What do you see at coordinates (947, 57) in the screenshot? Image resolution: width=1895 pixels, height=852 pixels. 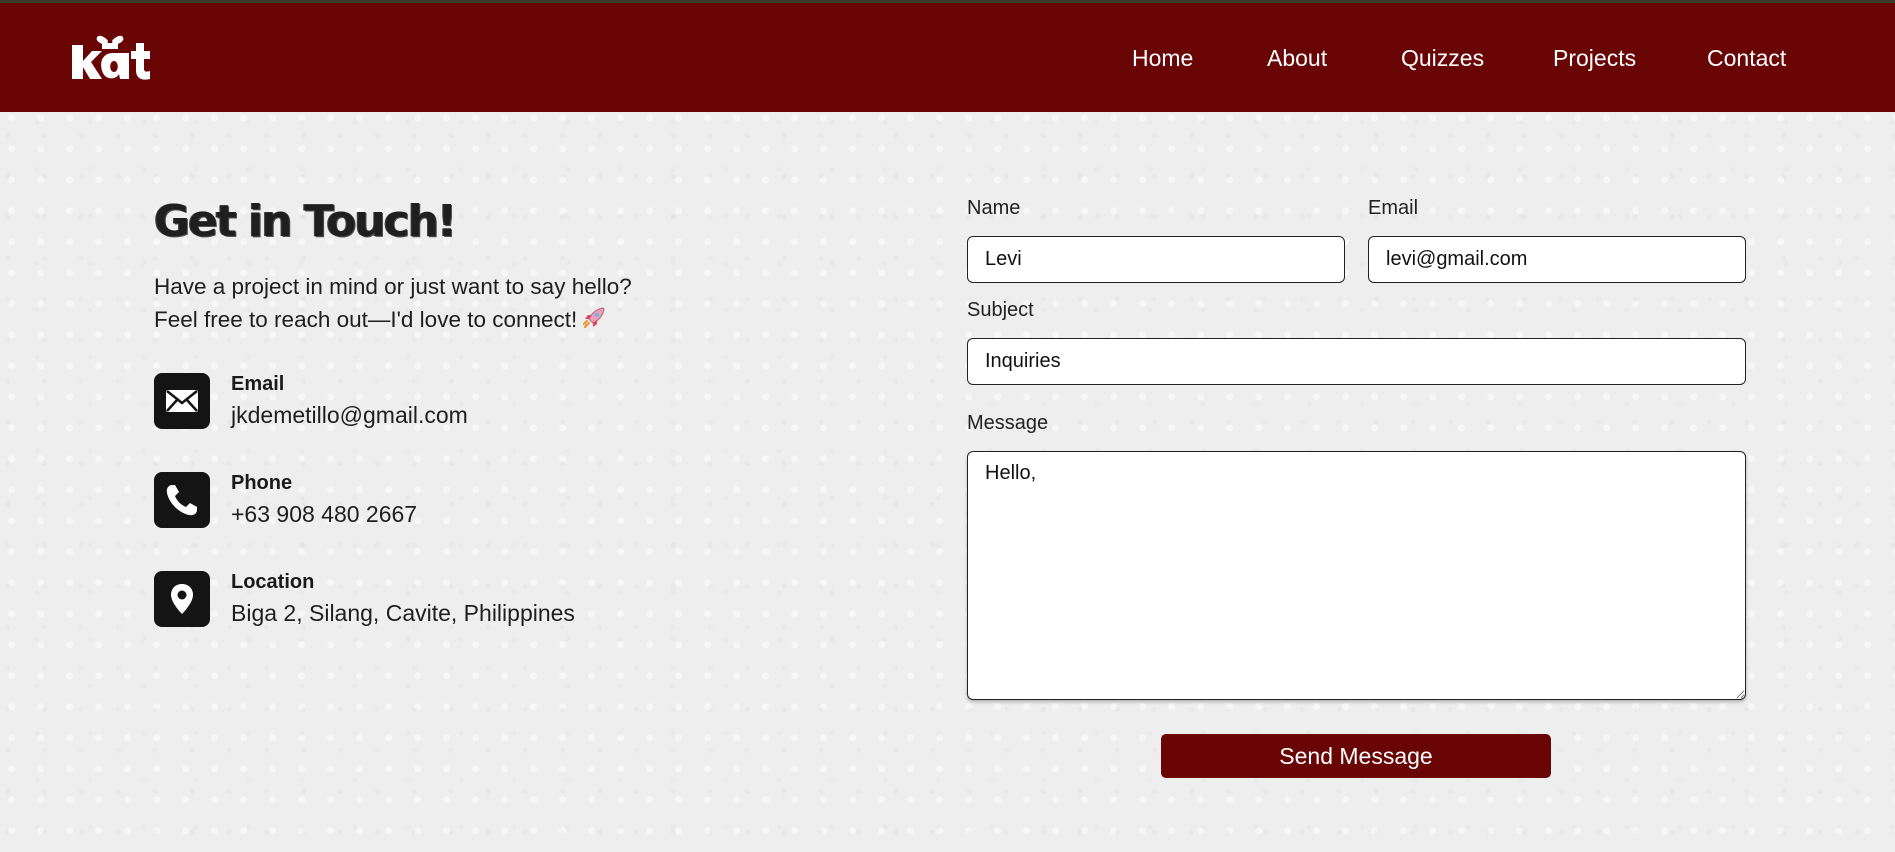 I see `navbar: kat Home About Quizzes Projects Contact` at bounding box center [947, 57].